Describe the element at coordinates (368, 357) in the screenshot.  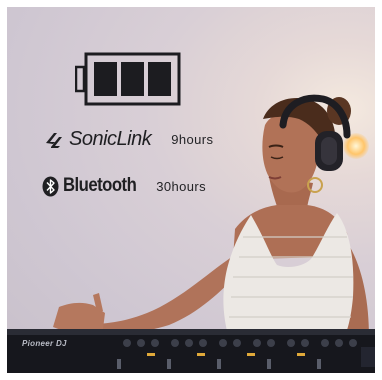
I see `mixer-panel-right` at that location.